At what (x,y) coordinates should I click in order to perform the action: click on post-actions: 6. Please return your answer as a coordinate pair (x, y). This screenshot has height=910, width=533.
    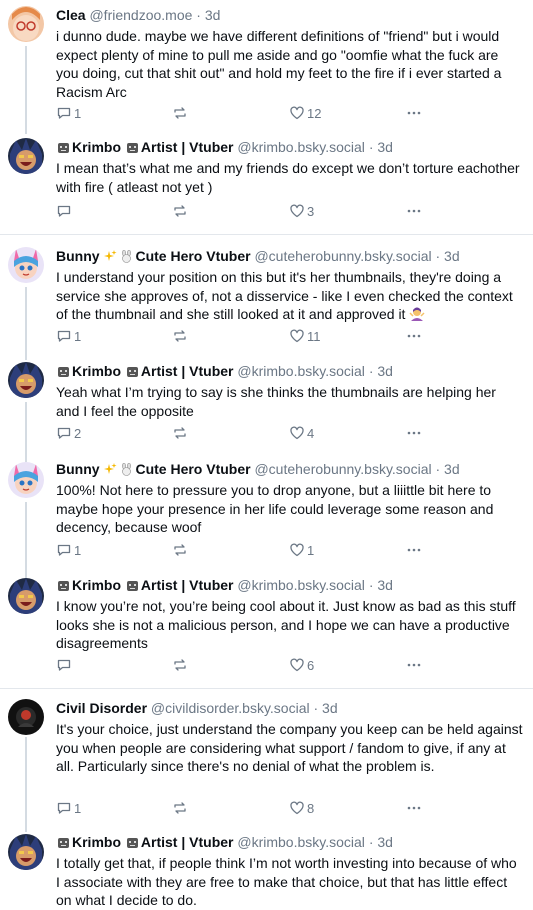
    Looking at the image, I should click on (238, 665).